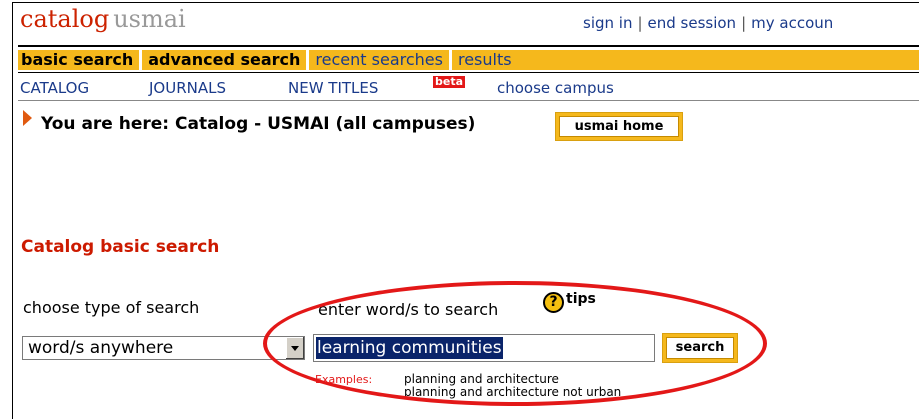 This screenshot has width=919, height=419. What do you see at coordinates (481, 379) in the screenshot?
I see `example-1: planning and architecture` at bounding box center [481, 379].